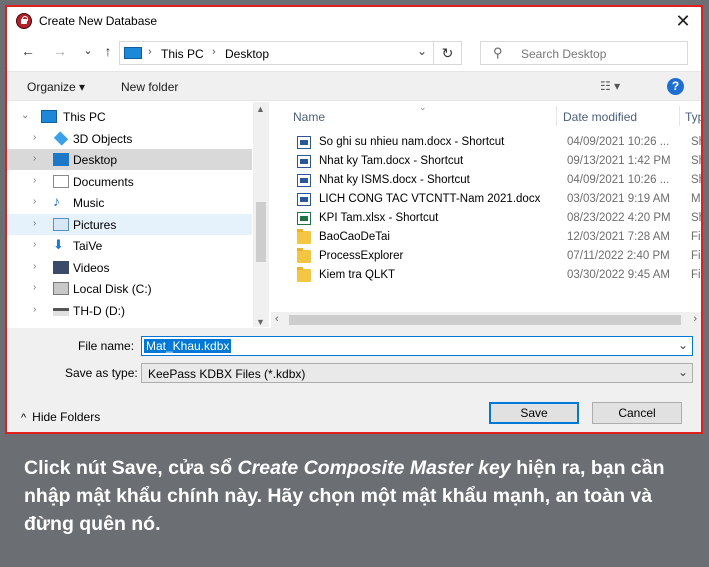  What do you see at coordinates (260, 322) in the screenshot?
I see `scroll-down-icon: ▼` at bounding box center [260, 322].